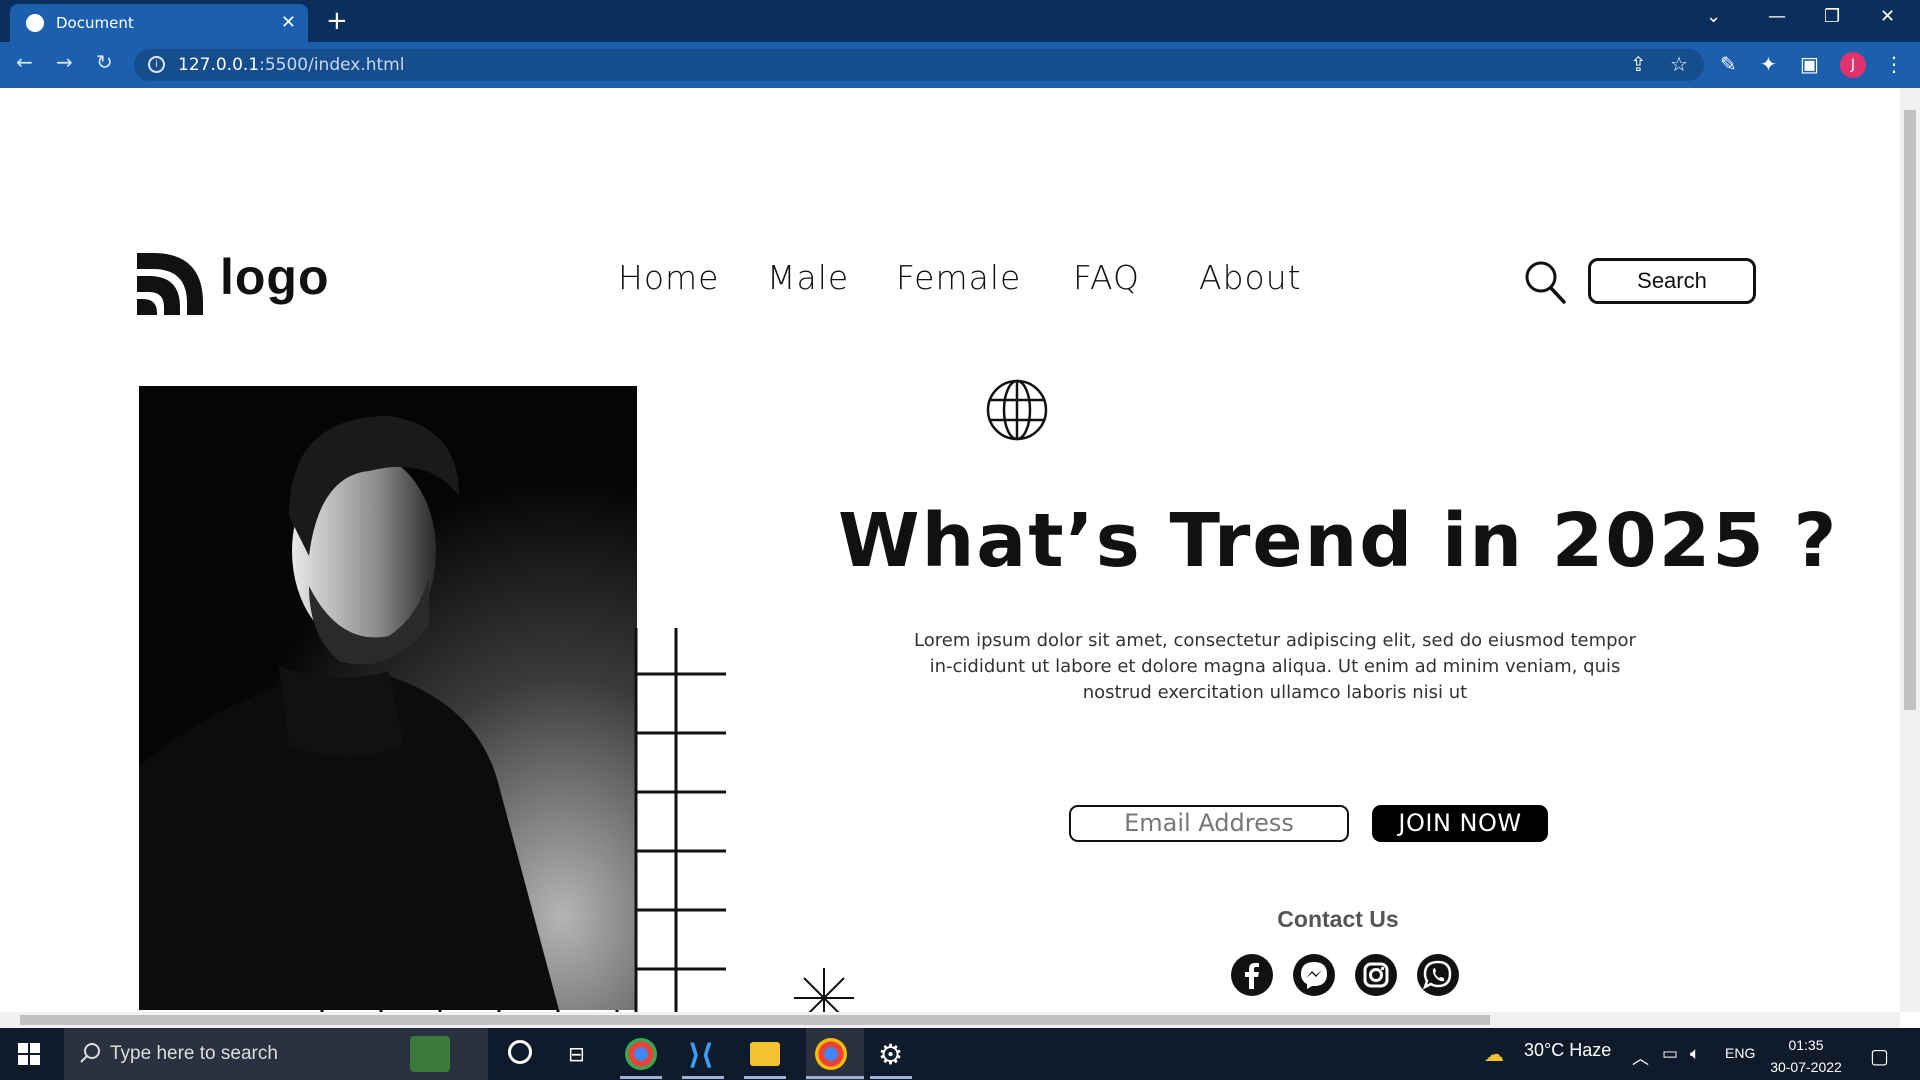 This screenshot has width=1920, height=1080. I want to click on chrome-profile-icon, so click(831, 1054).